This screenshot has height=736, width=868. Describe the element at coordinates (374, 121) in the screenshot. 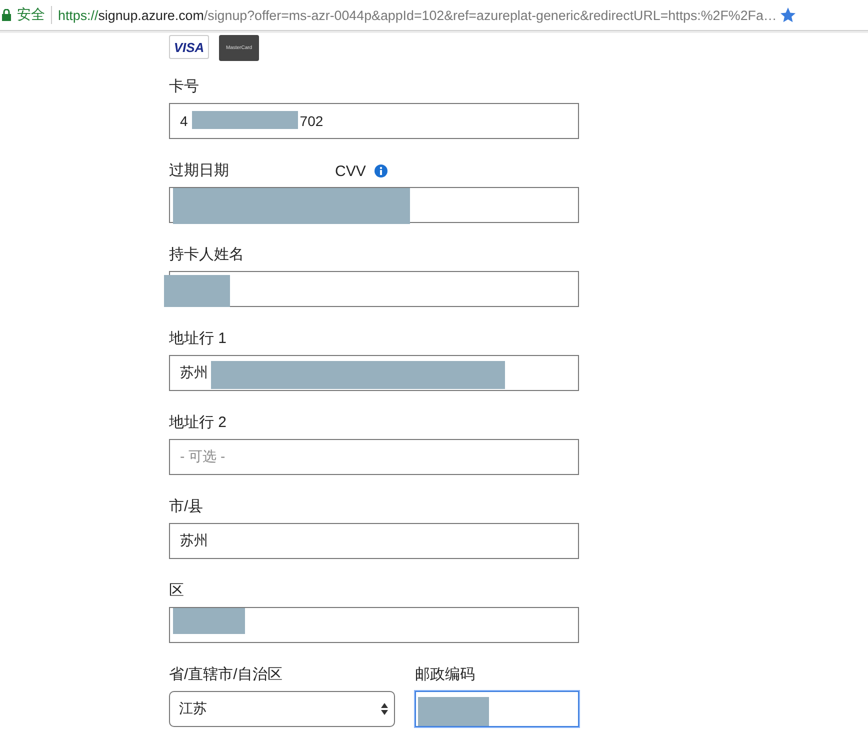

I see `input-field: 4 702` at that location.